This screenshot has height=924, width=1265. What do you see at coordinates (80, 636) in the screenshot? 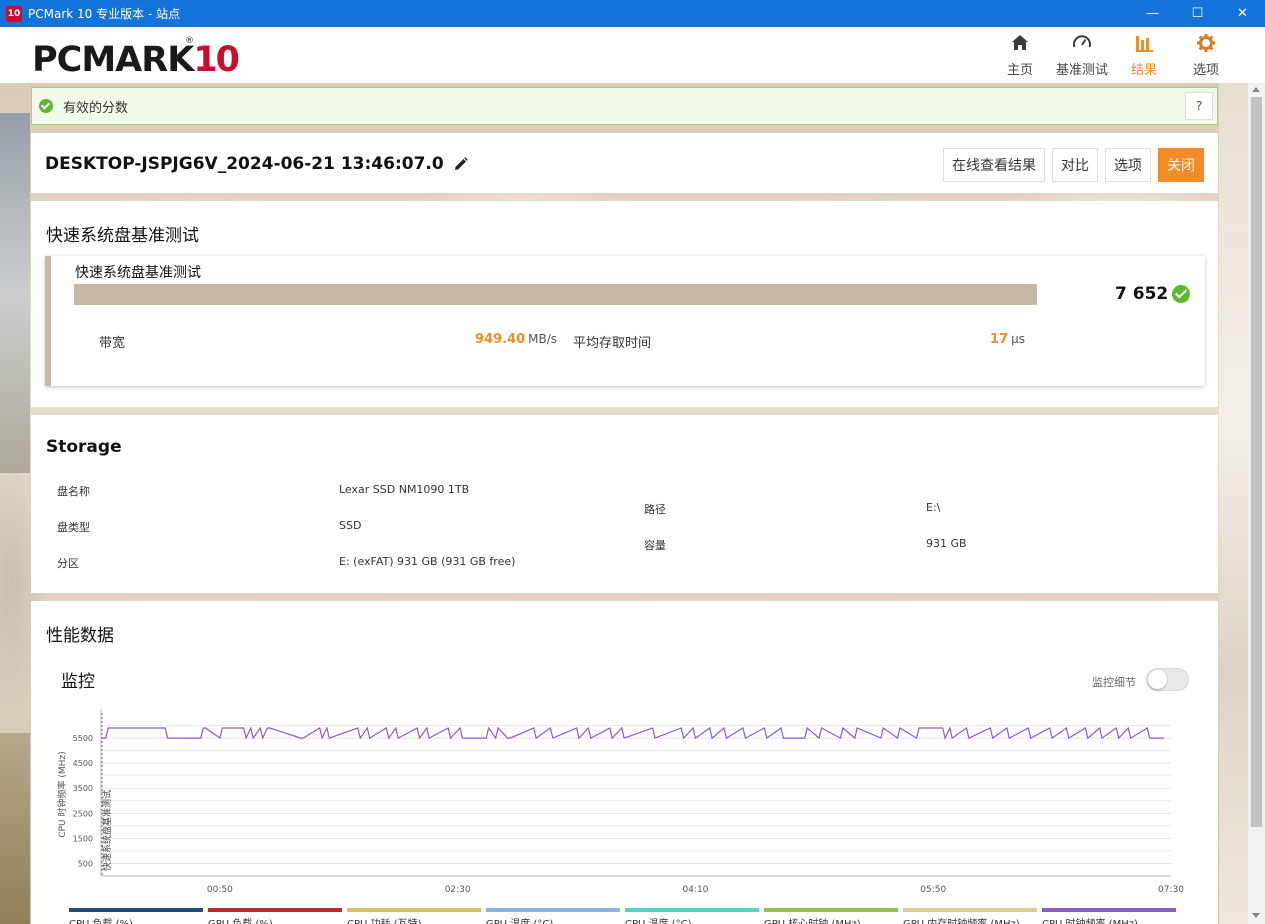
I see `performance-section-title: 性能数据` at bounding box center [80, 636].